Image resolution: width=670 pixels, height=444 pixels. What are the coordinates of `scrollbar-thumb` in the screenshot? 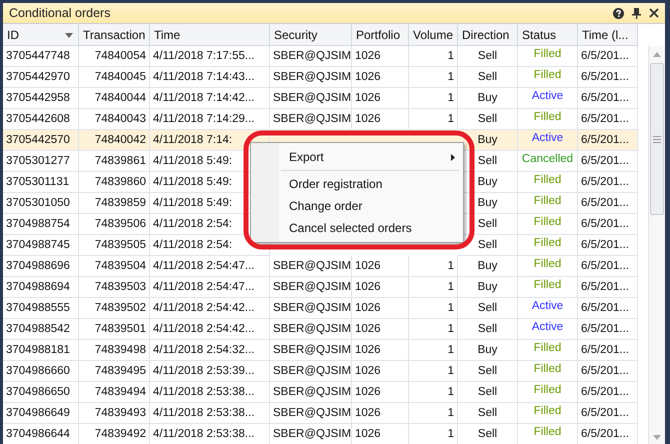 It's located at (657, 139).